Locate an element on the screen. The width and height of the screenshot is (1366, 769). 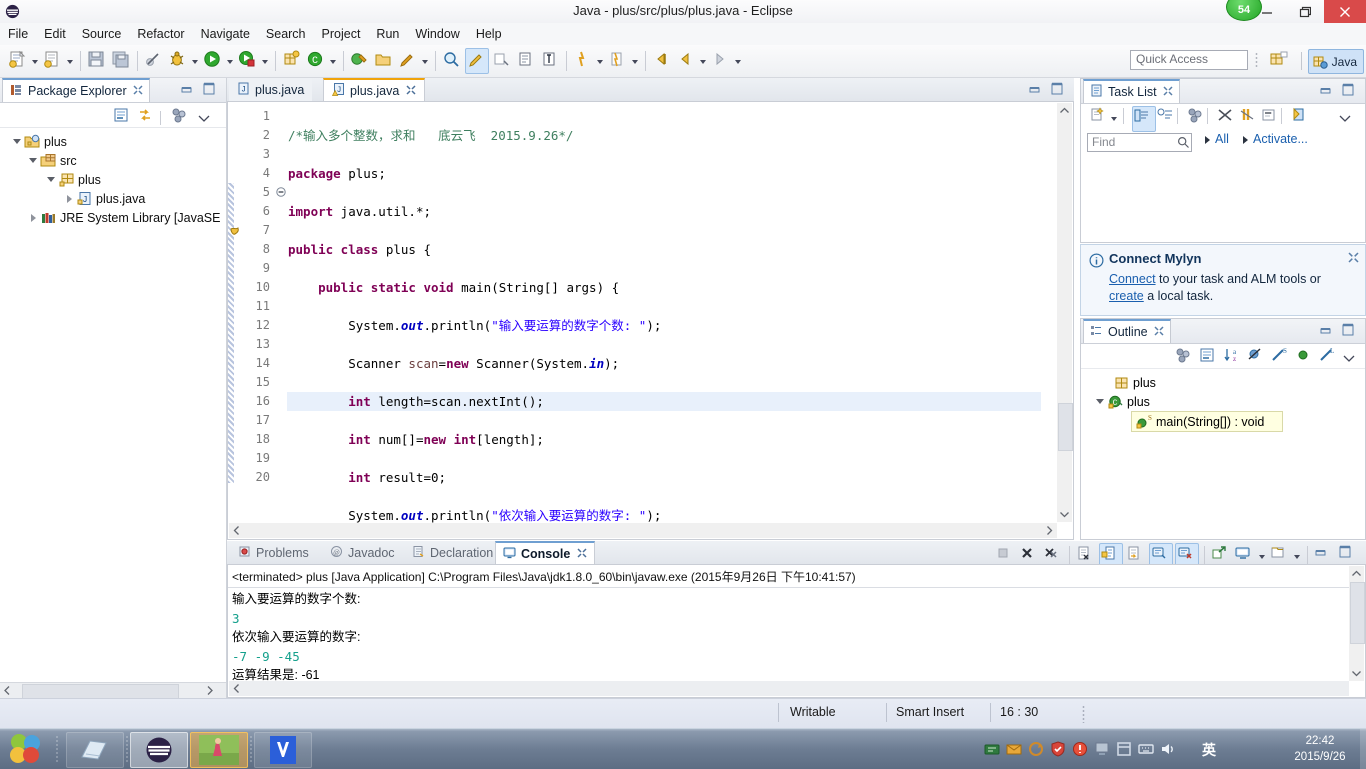
taskbar-item-wps-writer is located at coordinates (283, 750).